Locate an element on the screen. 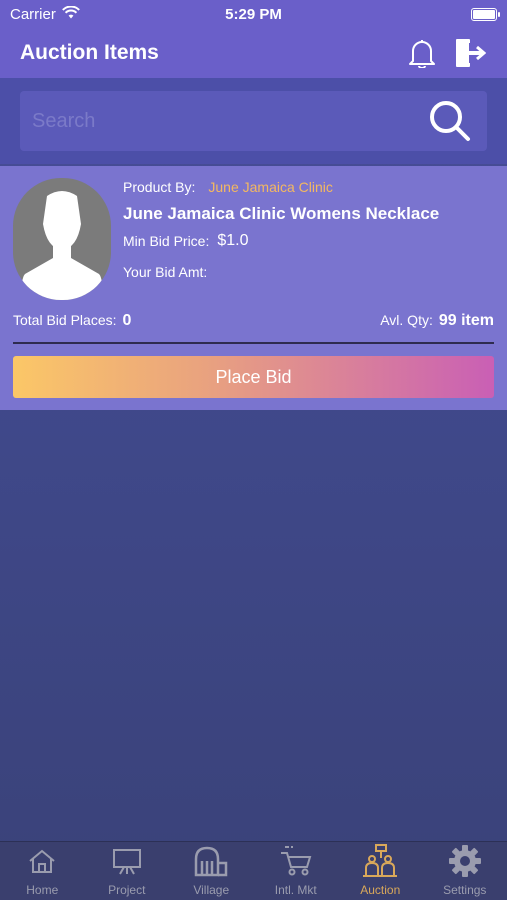 The image size is (507, 900). product-avatar is located at coordinates (62, 239).